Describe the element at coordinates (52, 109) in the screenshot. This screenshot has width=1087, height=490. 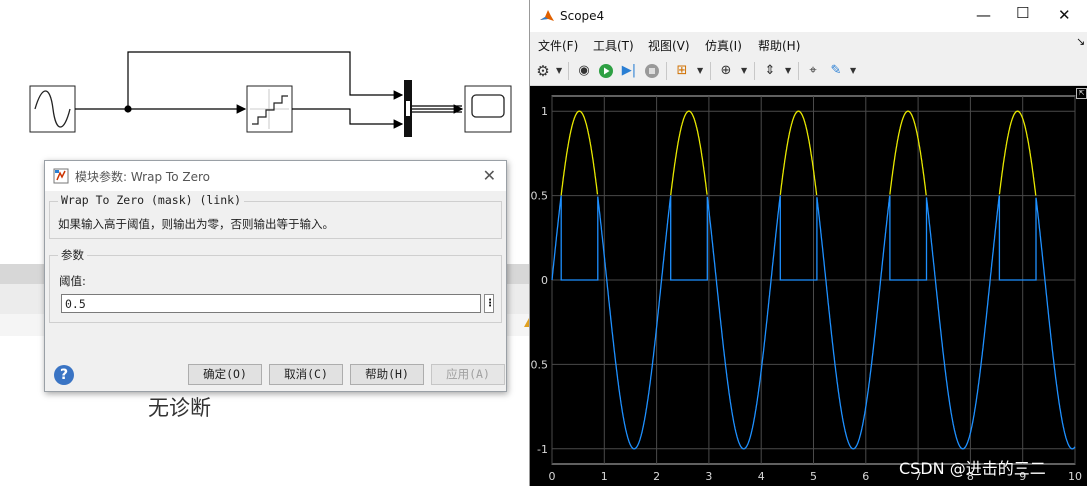
I see `sine-wave-block` at that location.